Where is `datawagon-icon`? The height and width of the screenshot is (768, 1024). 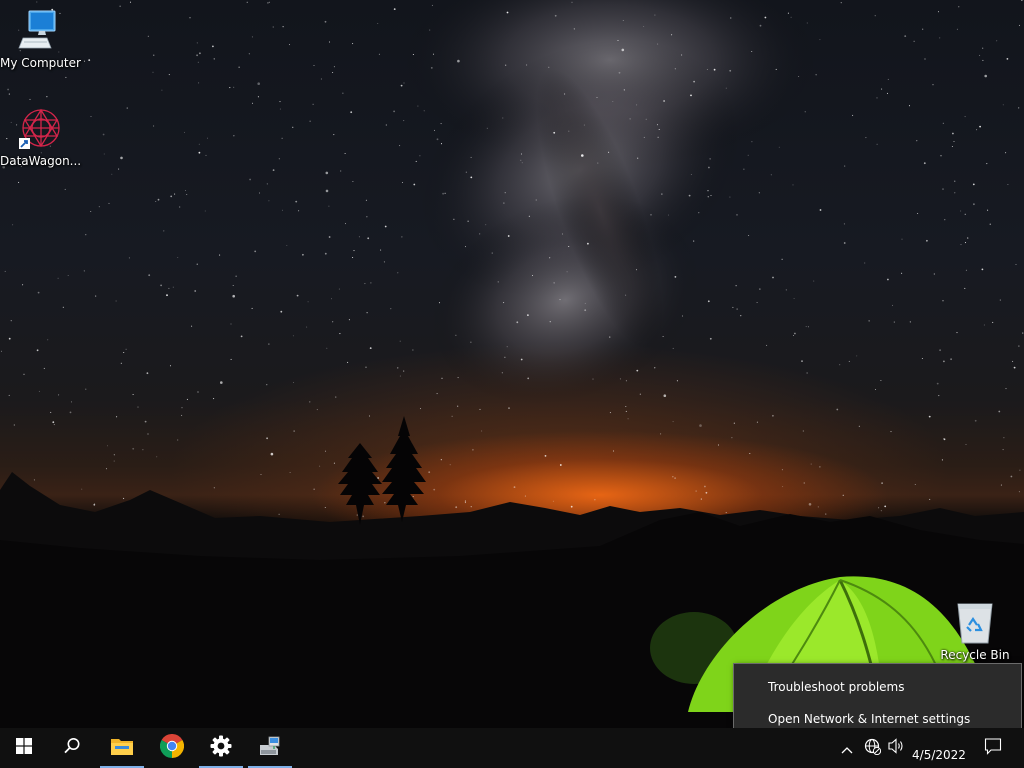
datawagon-icon is located at coordinates (39, 128).